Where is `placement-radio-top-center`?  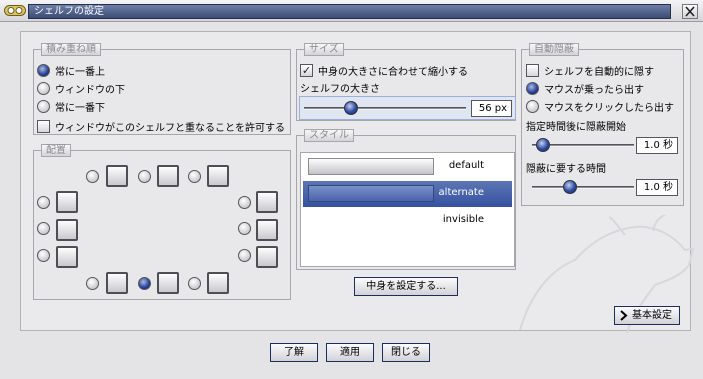 placement-radio-top-center is located at coordinates (144, 176).